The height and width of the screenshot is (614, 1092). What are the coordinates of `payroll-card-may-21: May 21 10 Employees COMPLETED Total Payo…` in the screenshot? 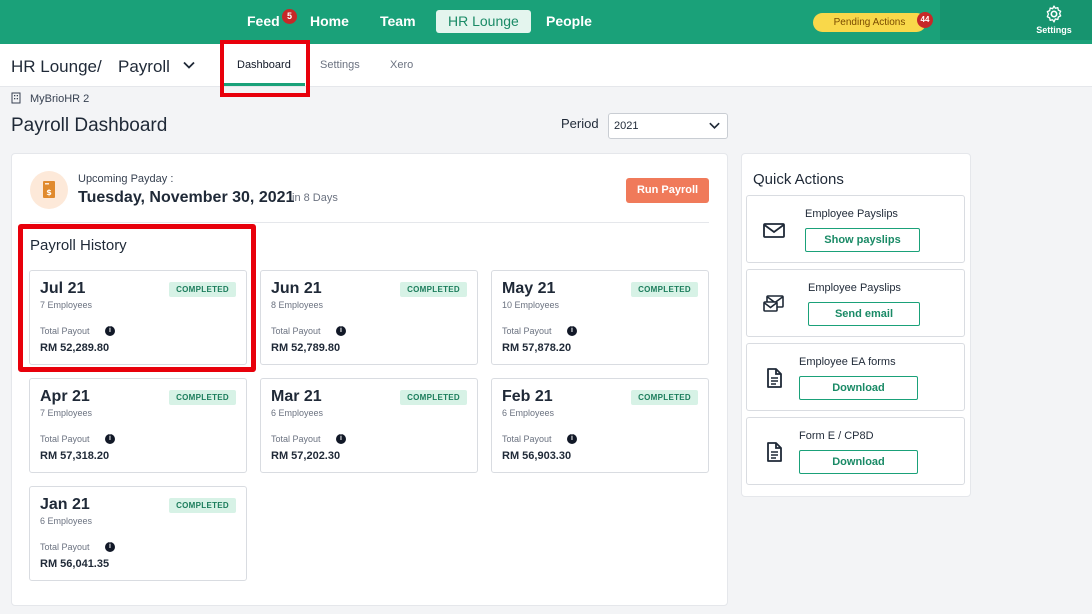 It's located at (600, 317).